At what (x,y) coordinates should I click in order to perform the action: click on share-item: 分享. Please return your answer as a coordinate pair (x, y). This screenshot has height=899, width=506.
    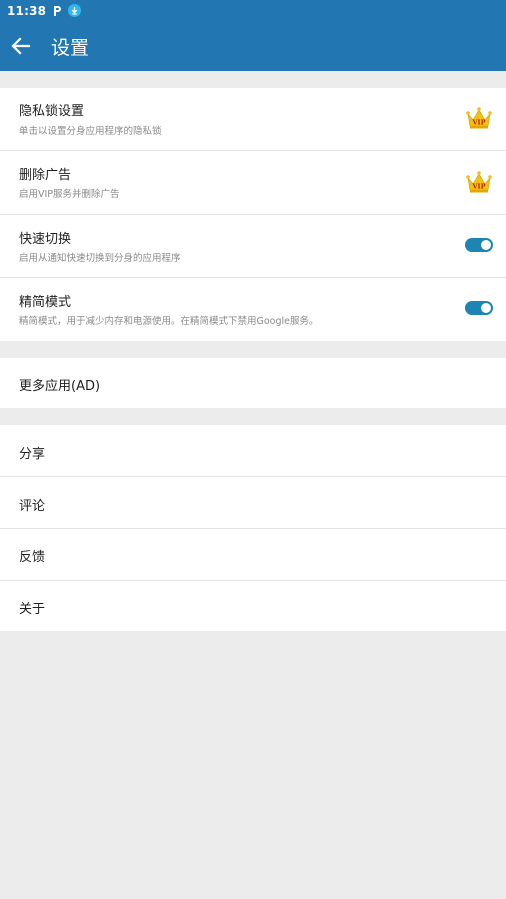
    Looking at the image, I should click on (253, 450).